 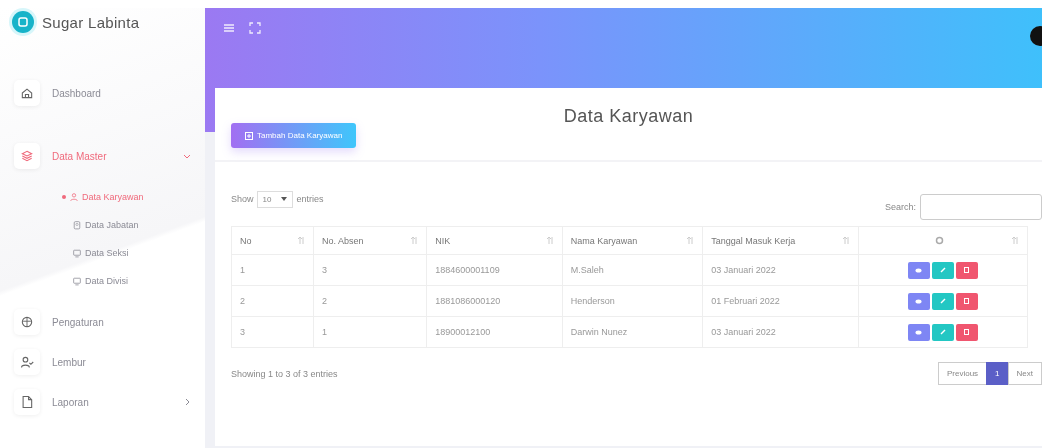 What do you see at coordinates (943, 240) in the screenshot?
I see `column-header` at bounding box center [943, 240].